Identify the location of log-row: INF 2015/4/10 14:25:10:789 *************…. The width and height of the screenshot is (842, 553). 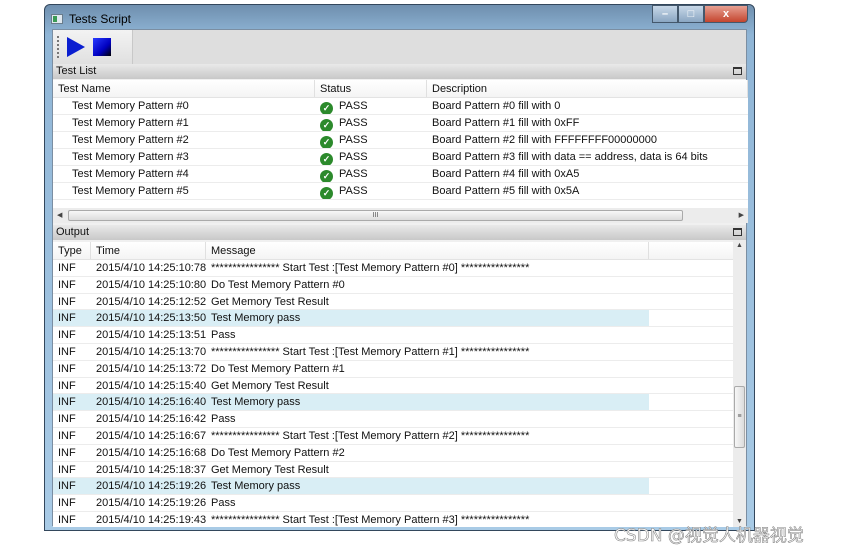
(394, 268).